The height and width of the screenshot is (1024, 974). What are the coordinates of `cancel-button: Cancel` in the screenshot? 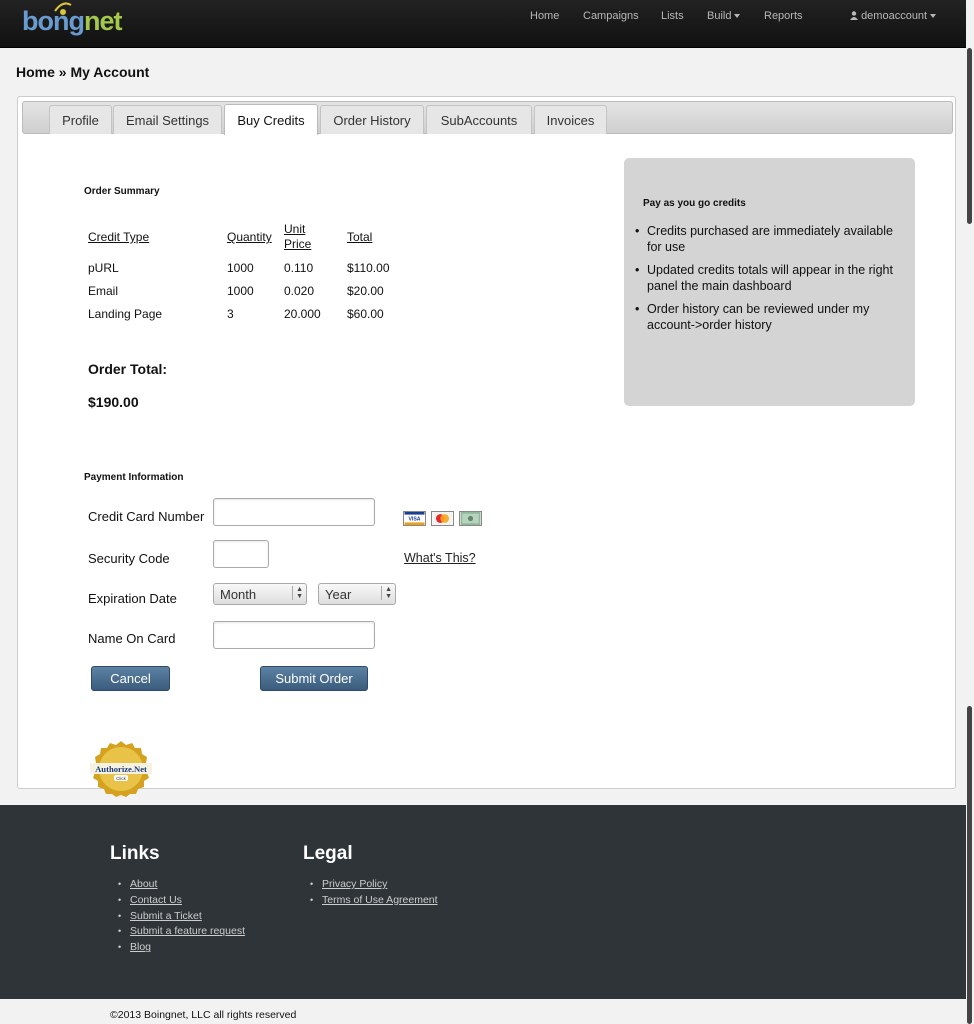 It's located at (130, 678).